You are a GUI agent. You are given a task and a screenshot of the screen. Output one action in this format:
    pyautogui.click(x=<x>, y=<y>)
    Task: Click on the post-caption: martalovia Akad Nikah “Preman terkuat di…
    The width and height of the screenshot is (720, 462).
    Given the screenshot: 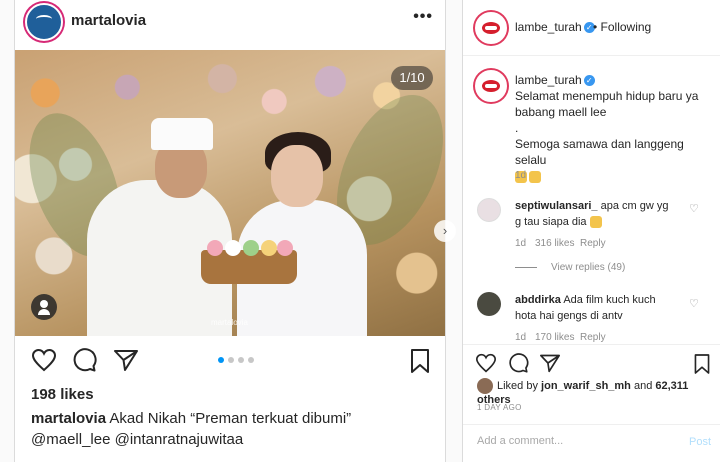 What is the action you would take?
    pyautogui.click(x=236, y=429)
    